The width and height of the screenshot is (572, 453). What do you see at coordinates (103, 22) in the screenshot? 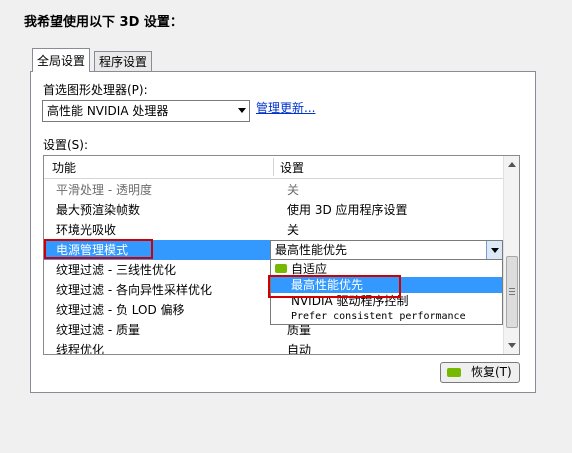
I see `page-heading: 我希望使用以下 3D 设置：` at bounding box center [103, 22].